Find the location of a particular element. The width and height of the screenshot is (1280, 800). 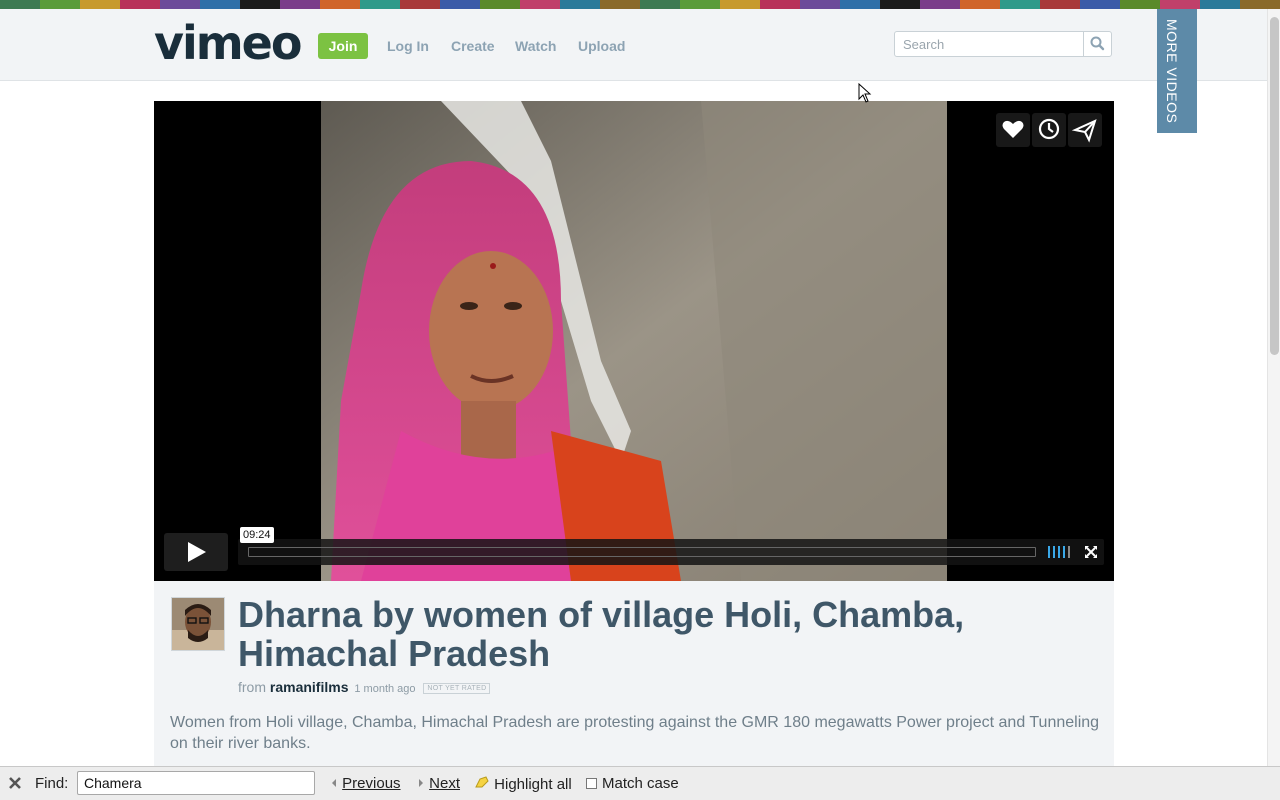

uploader-link: ramanifilms is located at coordinates (309, 687).